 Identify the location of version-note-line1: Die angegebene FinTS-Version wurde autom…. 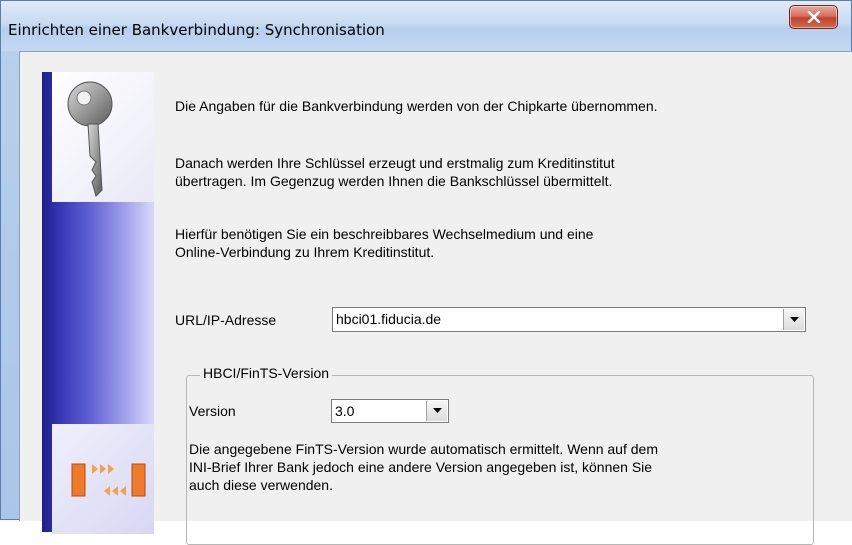
(423, 449).